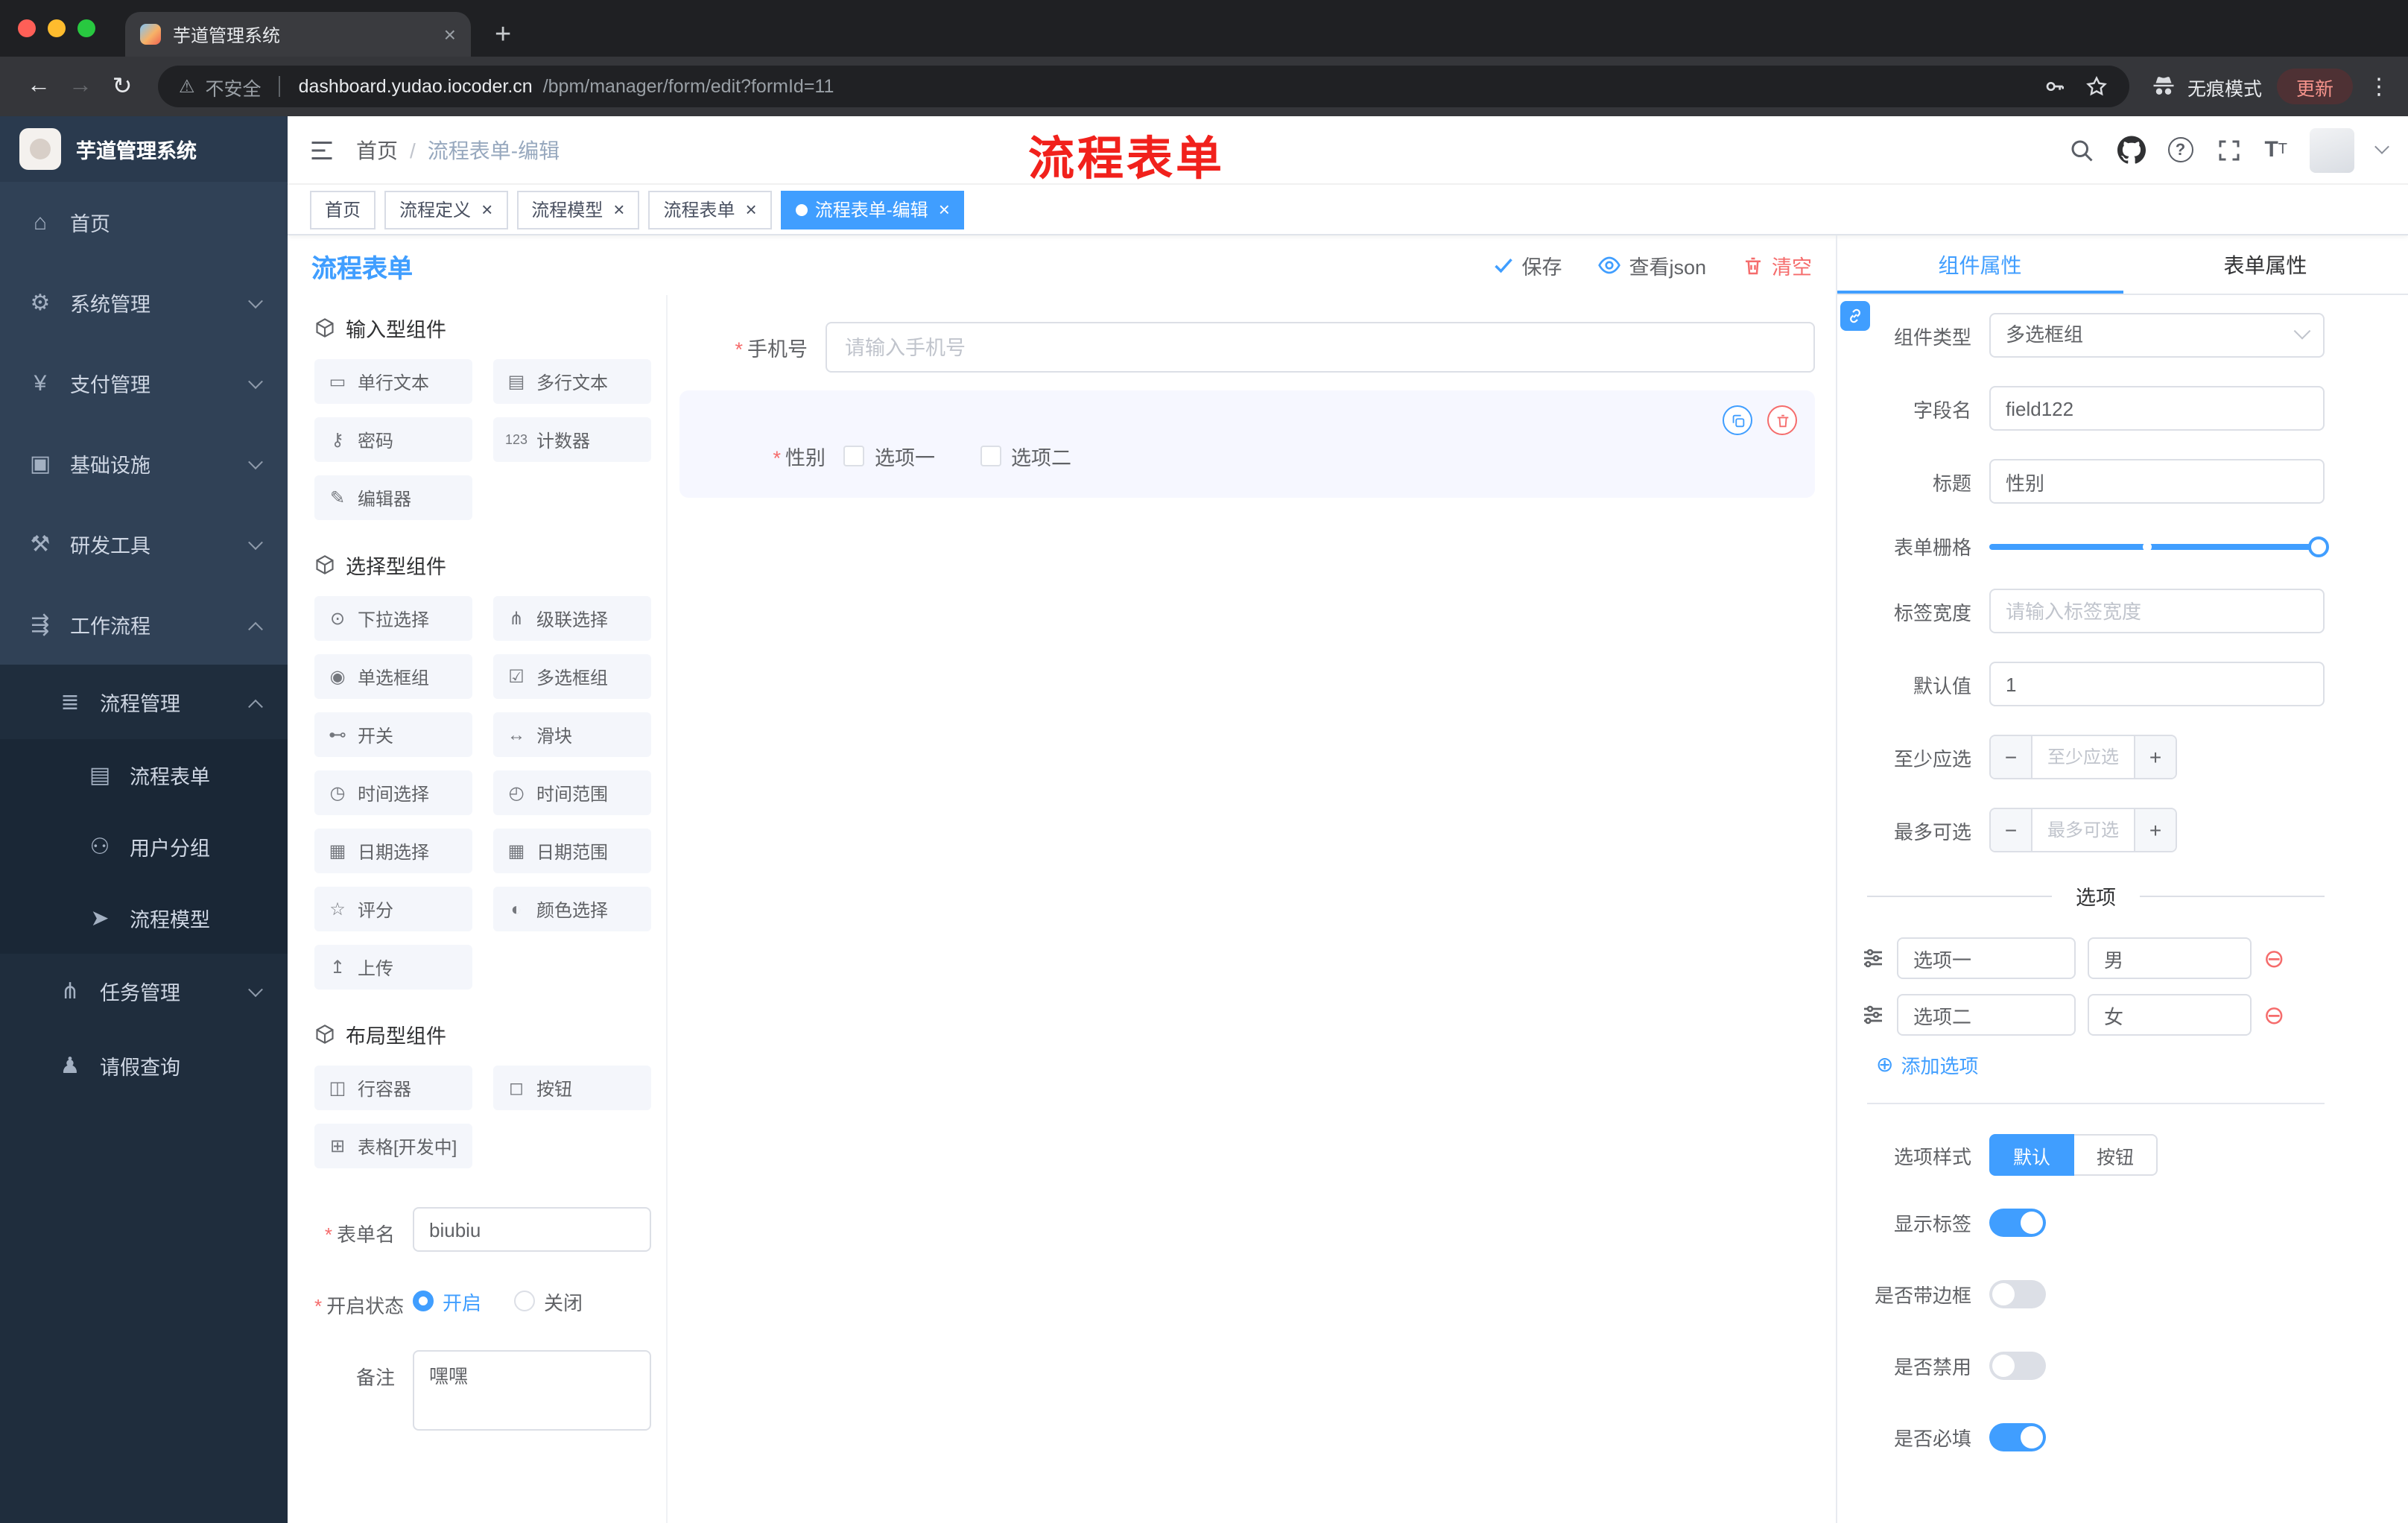  Describe the element at coordinates (572, 793) in the screenshot. I see `palette-item-time-range: ◴ 时间范围` at that location.